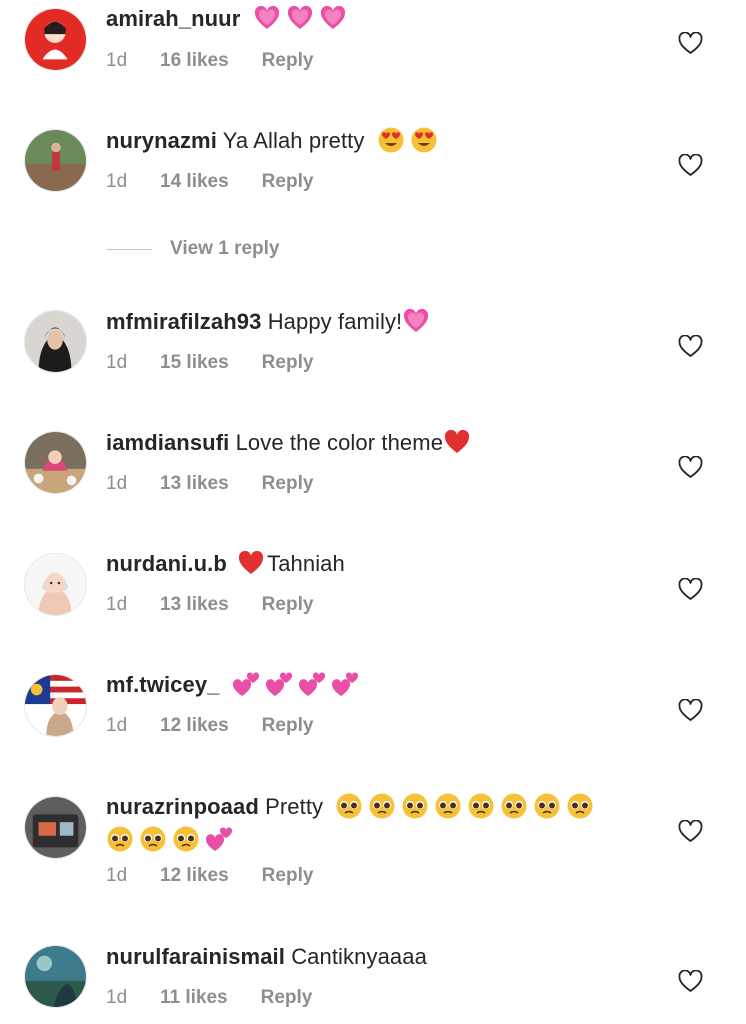 The width and height of the screenshot is (746, 1024). What do you see at coordinates (194, 363) in the screenshot?
I see `comment-likes: 15 likes` at bounding box center [194, 363].